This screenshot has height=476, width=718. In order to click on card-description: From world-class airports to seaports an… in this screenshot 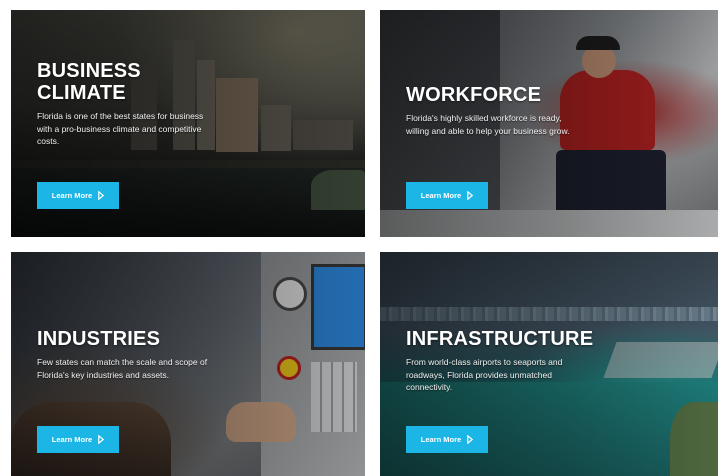, I will do `click(484, 374)`.